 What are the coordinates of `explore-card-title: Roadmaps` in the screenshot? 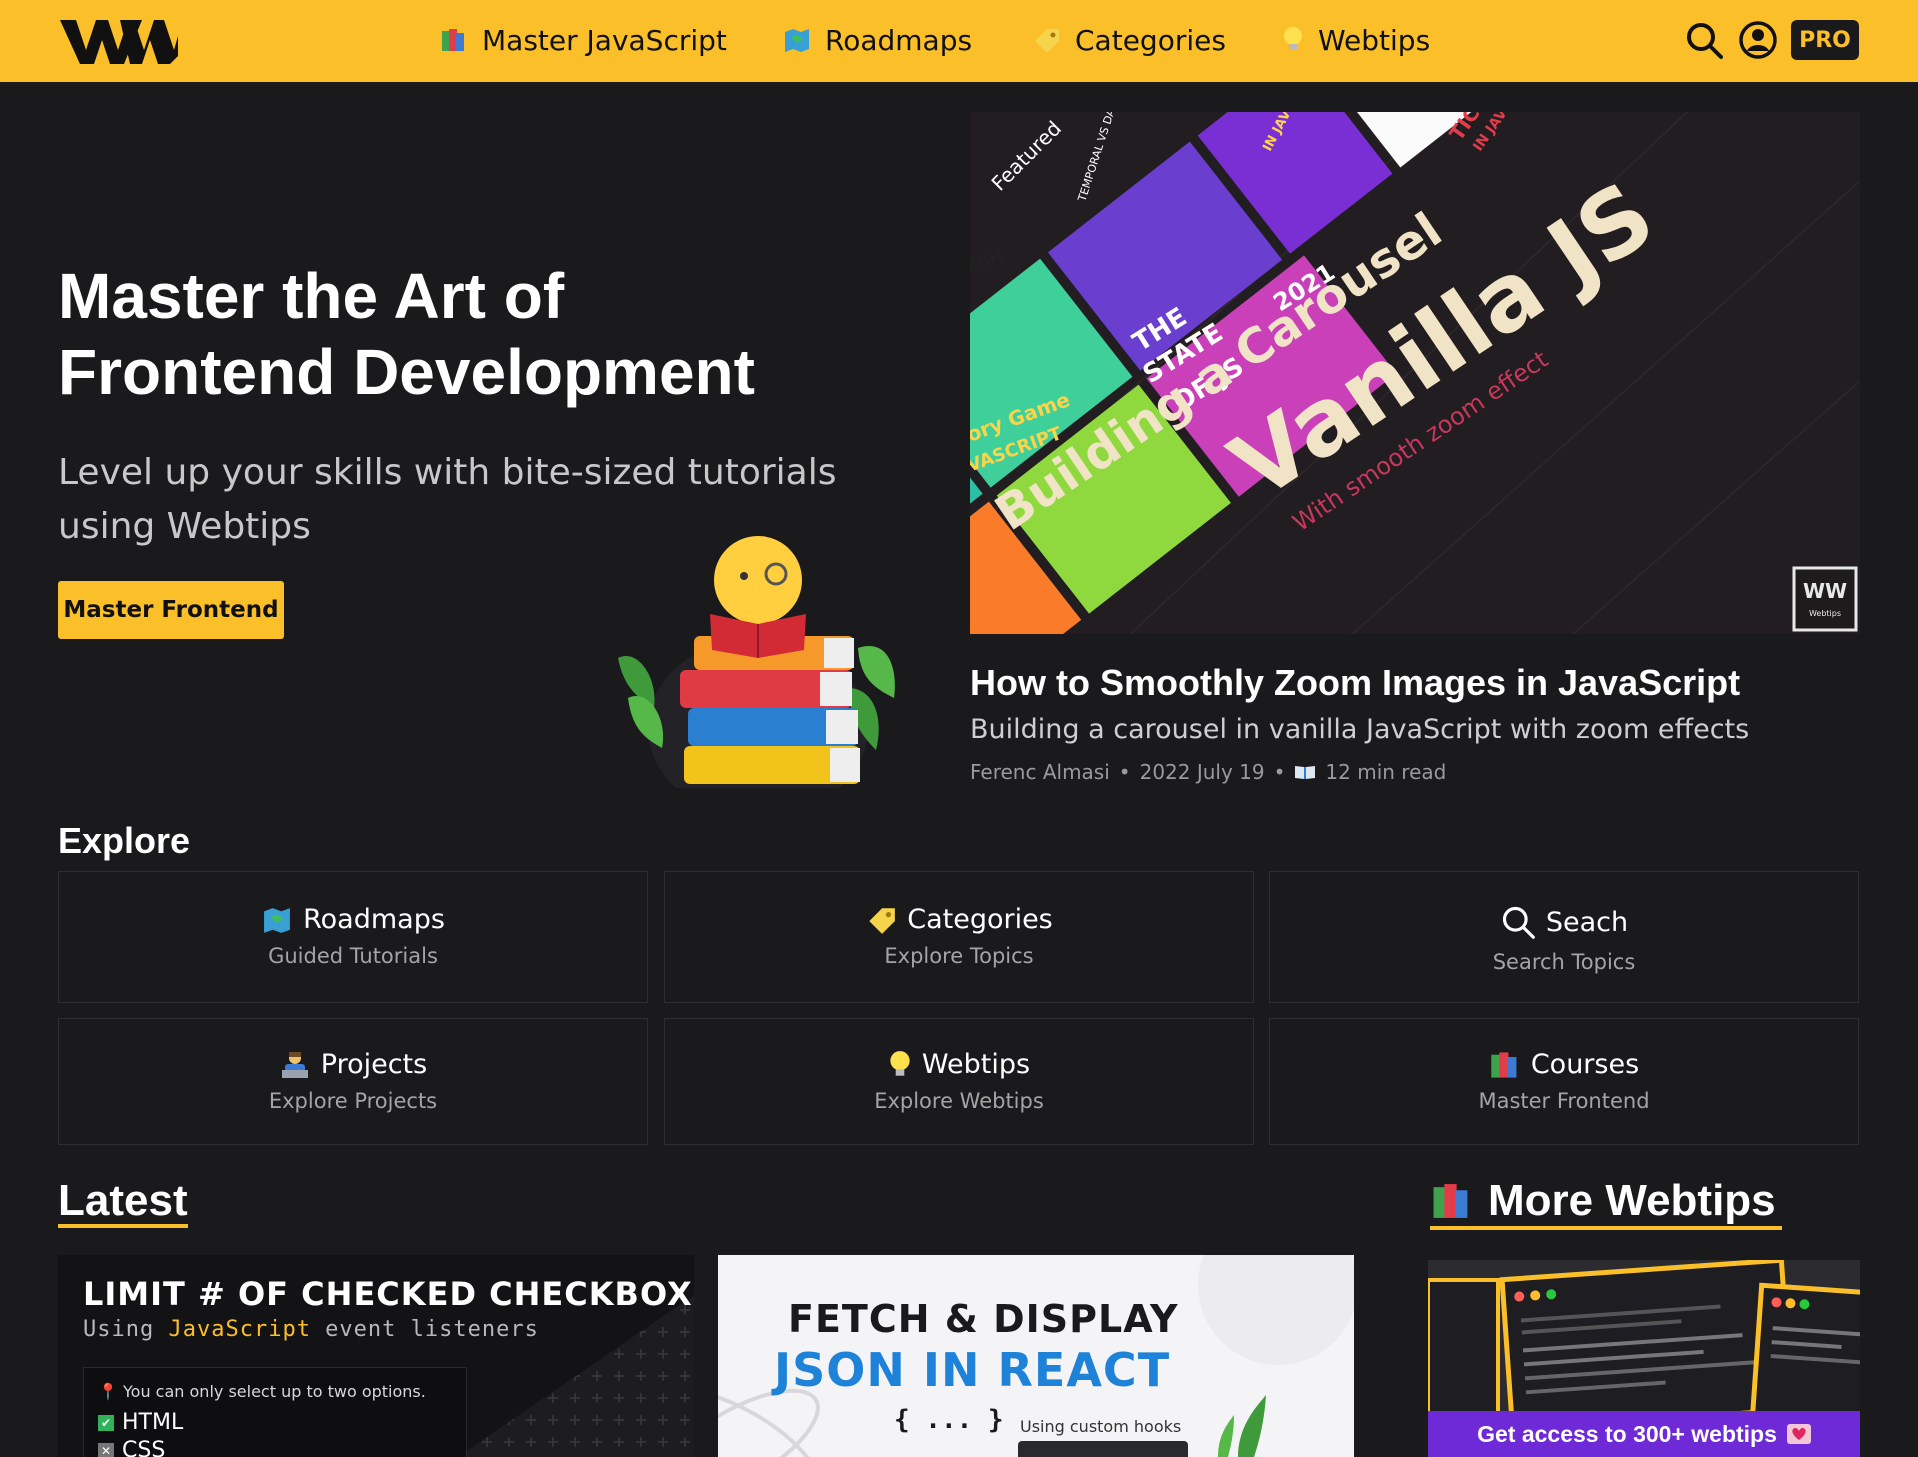 It's located at (374, 919).